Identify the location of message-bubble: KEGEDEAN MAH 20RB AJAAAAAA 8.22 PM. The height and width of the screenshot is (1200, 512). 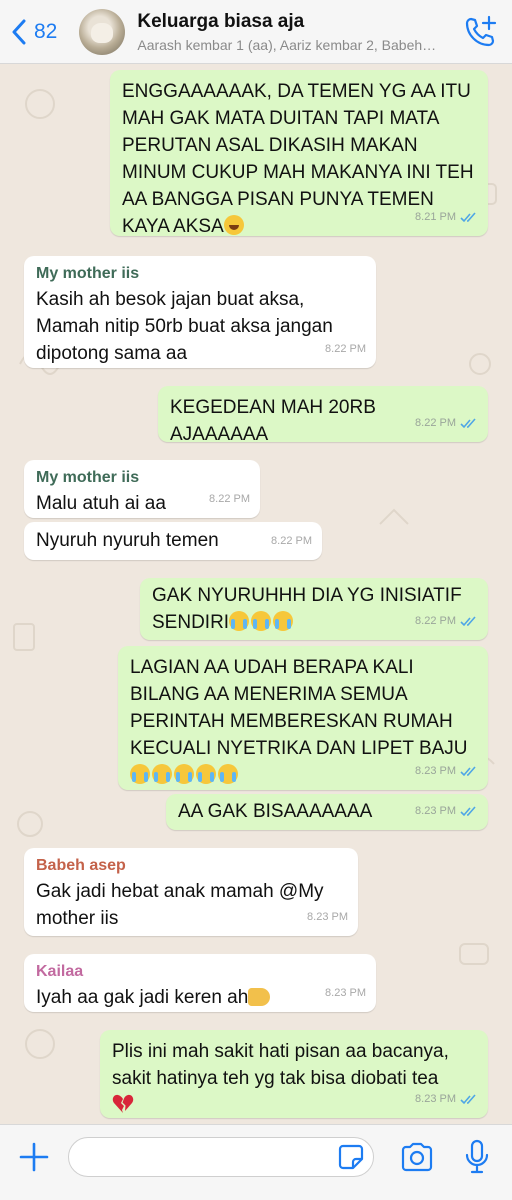
(323, 415).